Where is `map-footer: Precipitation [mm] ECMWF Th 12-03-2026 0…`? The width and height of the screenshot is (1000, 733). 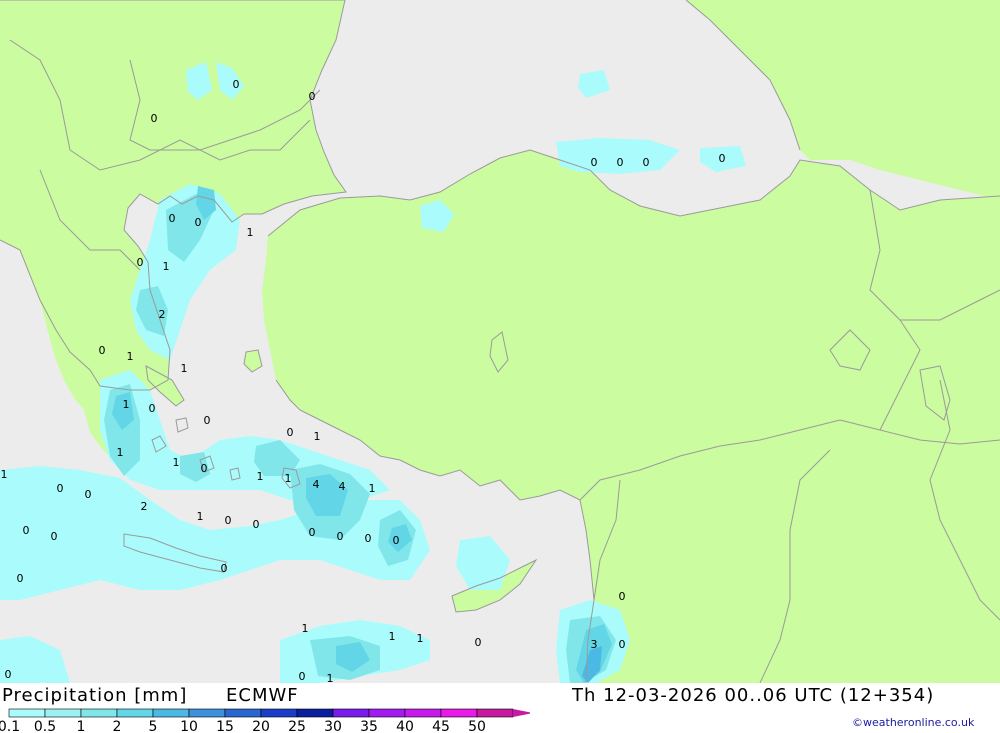
map-footer: Precipitation [mm] ECMWF Th 12-03-2026 0… is located at coordinates (500, 708).